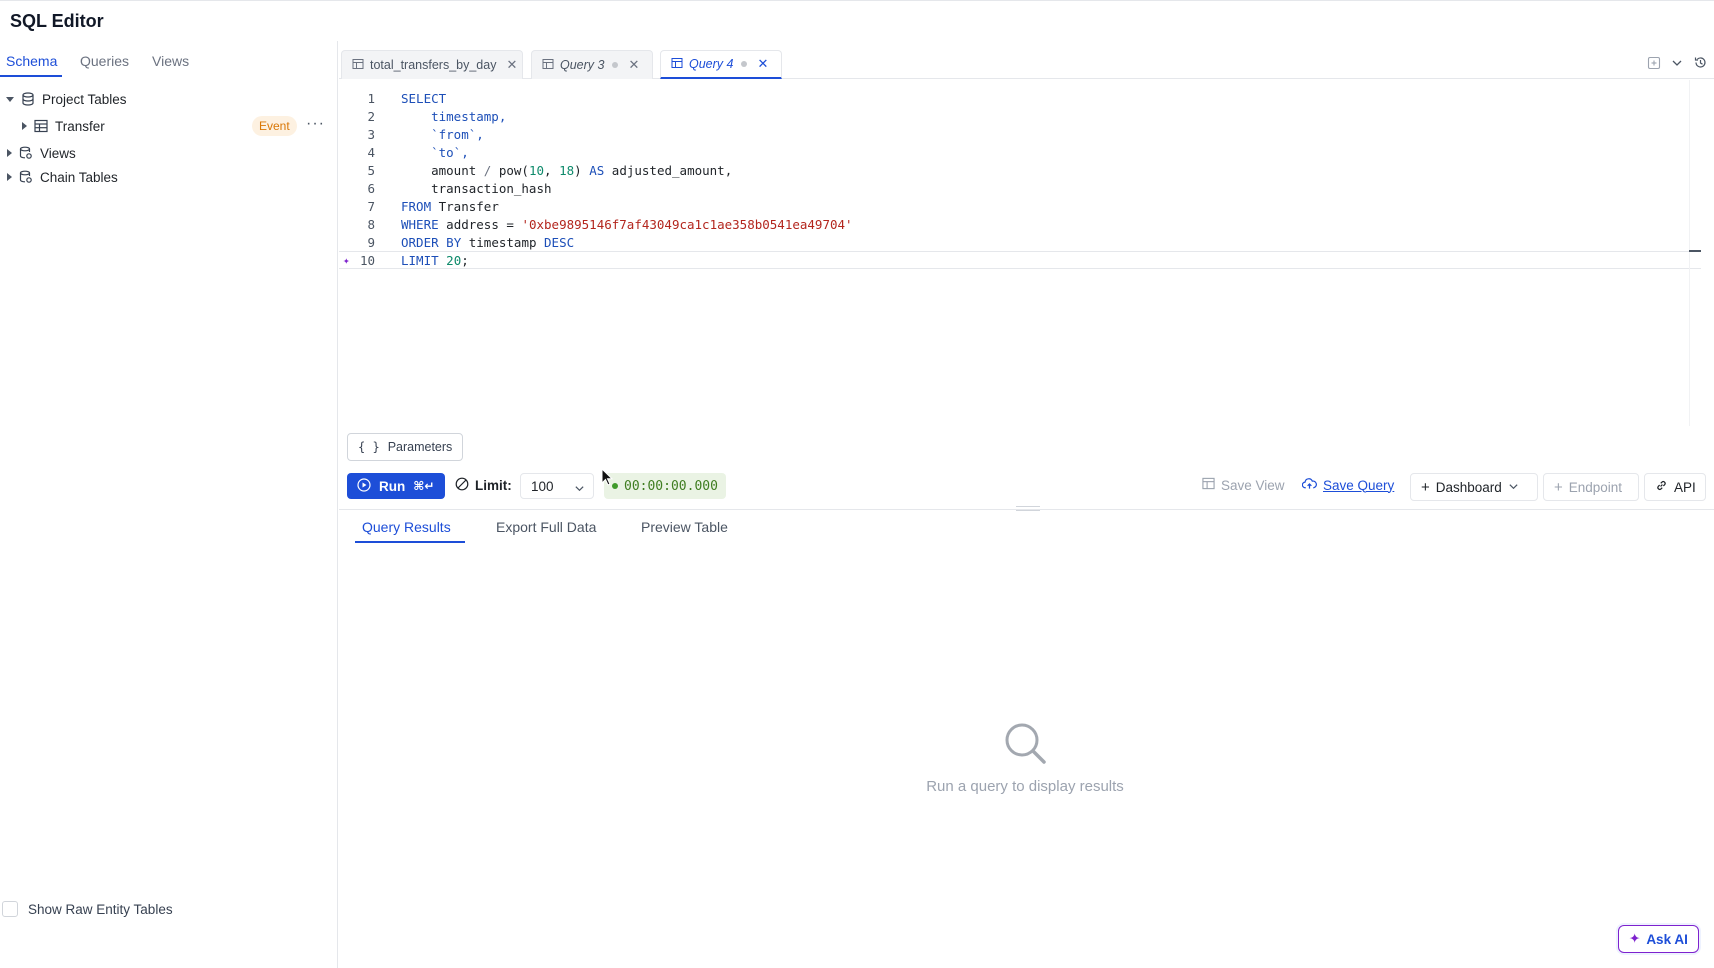 The image size is (1714, 968). Describe the element at coordinates (406, 527) in the screenshot. I see `tab-query-results: Query Results` at that location.